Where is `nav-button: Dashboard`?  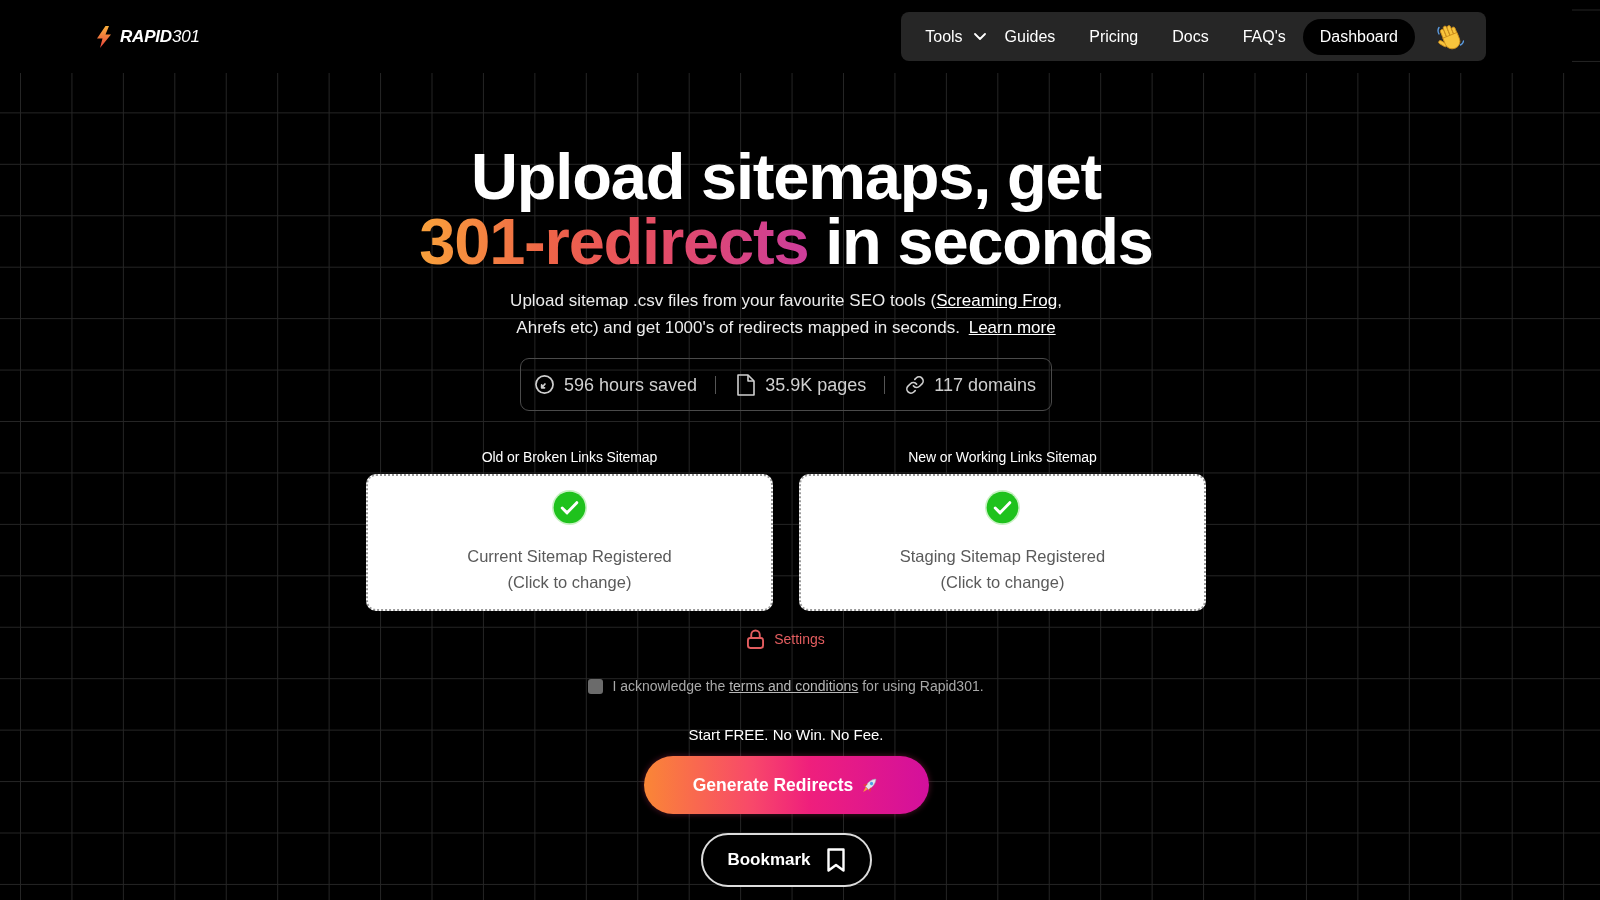
nav-button: Dashboard is located at coordinates (1358, 36).